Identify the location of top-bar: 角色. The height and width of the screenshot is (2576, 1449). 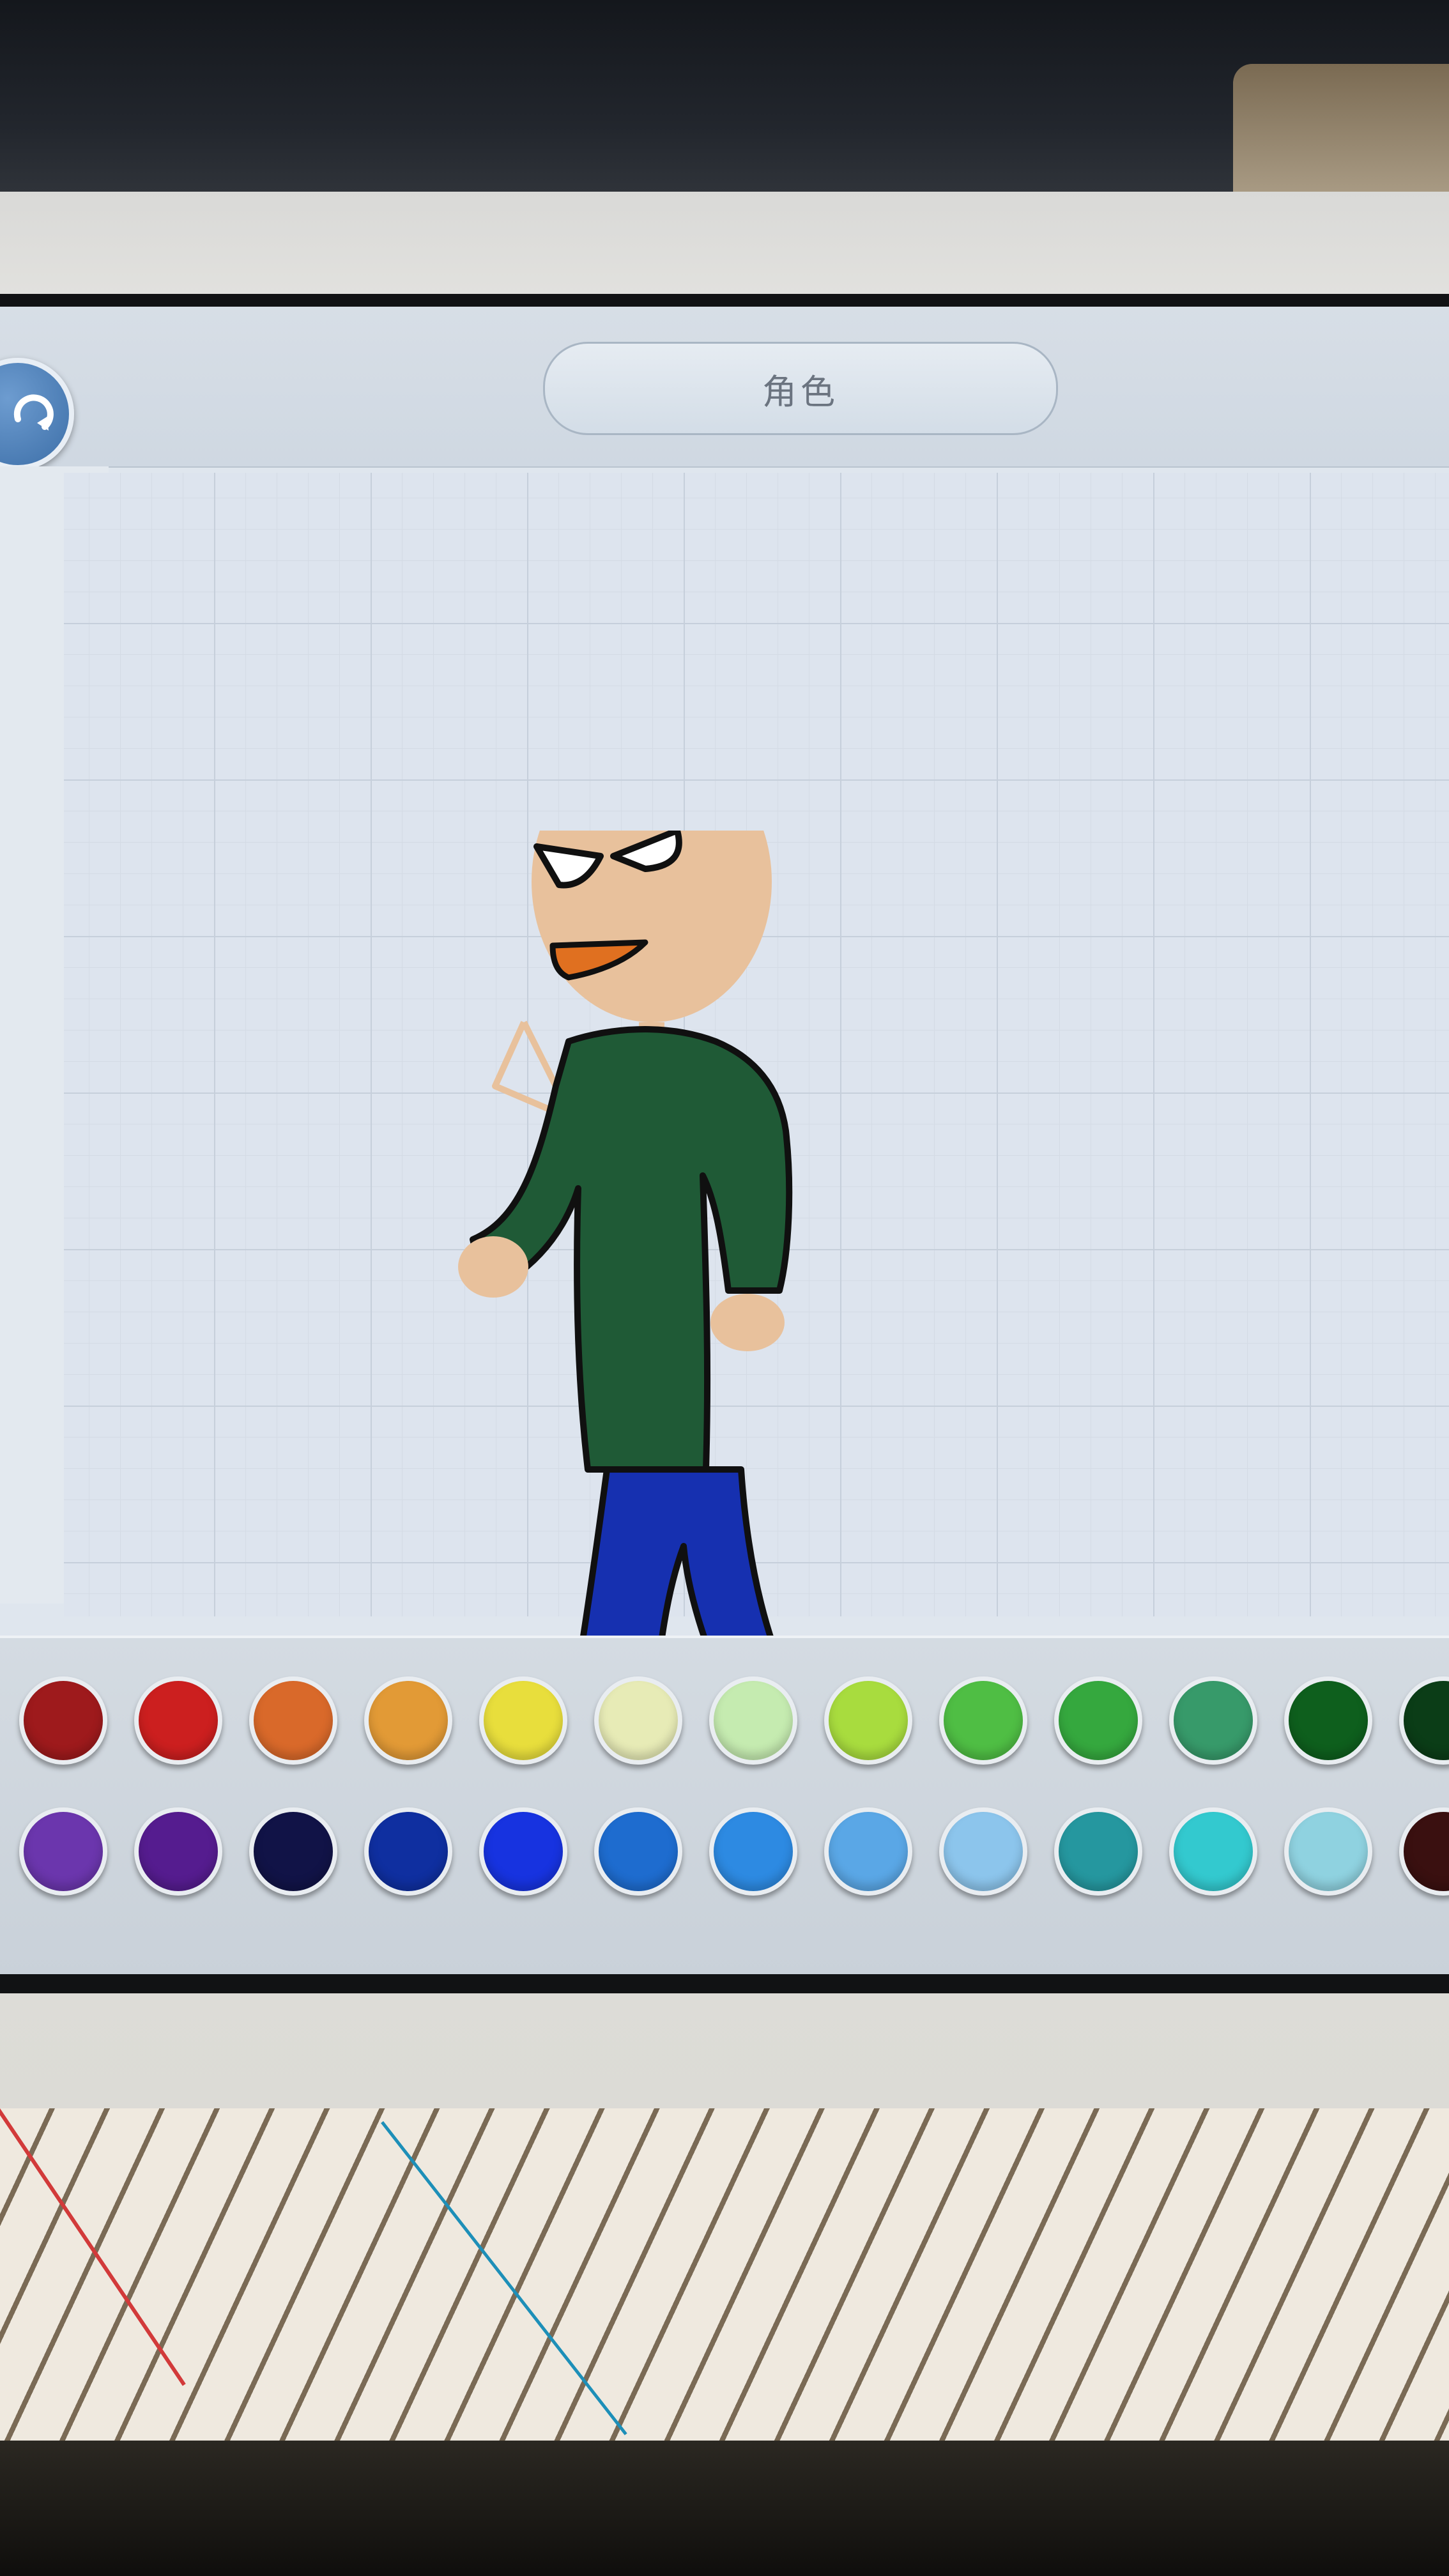
(724, 388).